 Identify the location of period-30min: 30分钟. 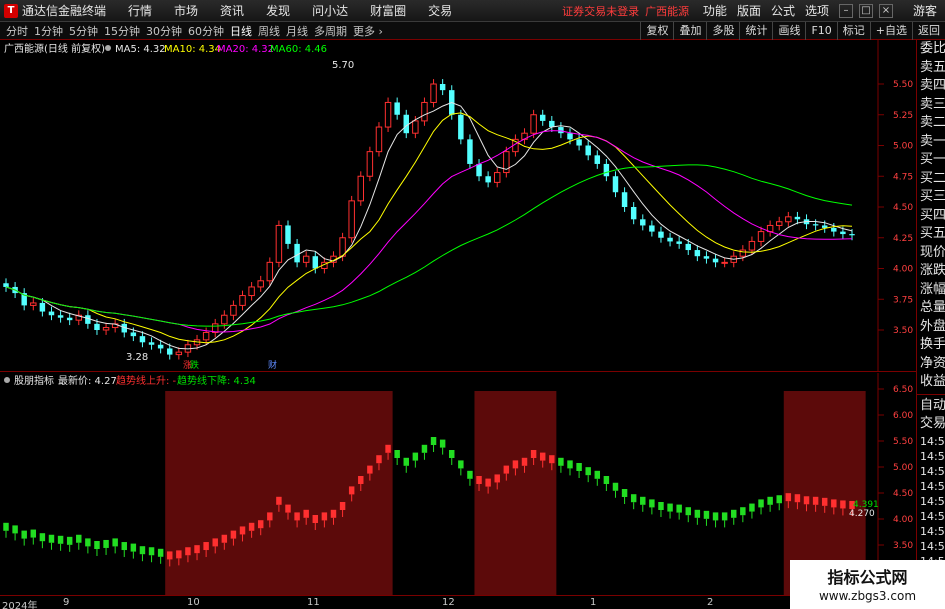
(164, 31).